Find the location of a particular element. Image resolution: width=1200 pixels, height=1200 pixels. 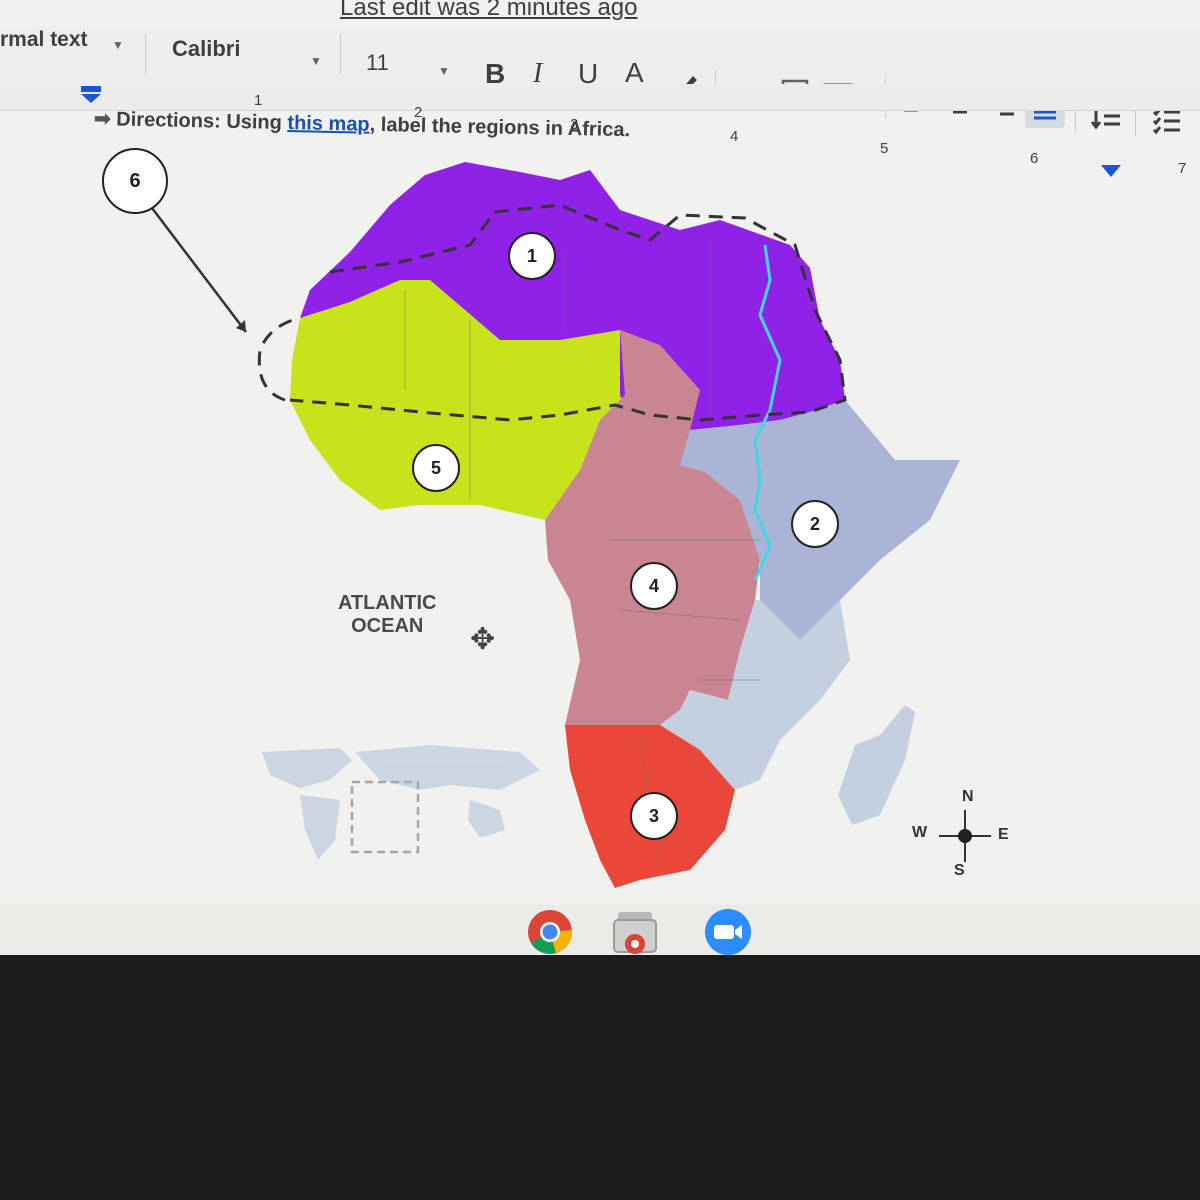

world-inset-map is located at coordinates (401, 802).